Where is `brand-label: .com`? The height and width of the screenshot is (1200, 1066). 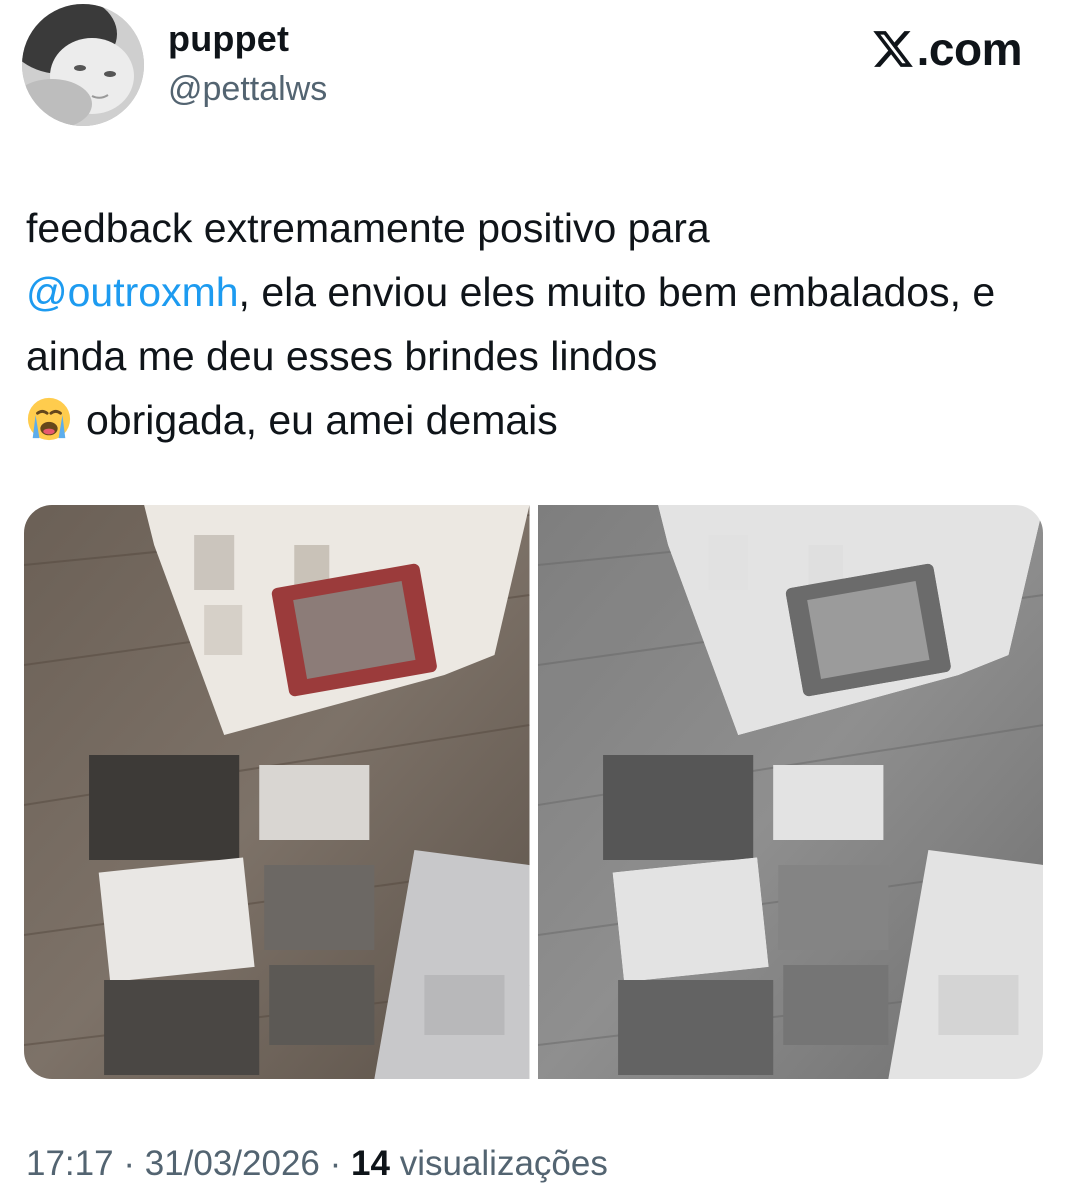 brand-label: .com is located at coordinates (969, 49).